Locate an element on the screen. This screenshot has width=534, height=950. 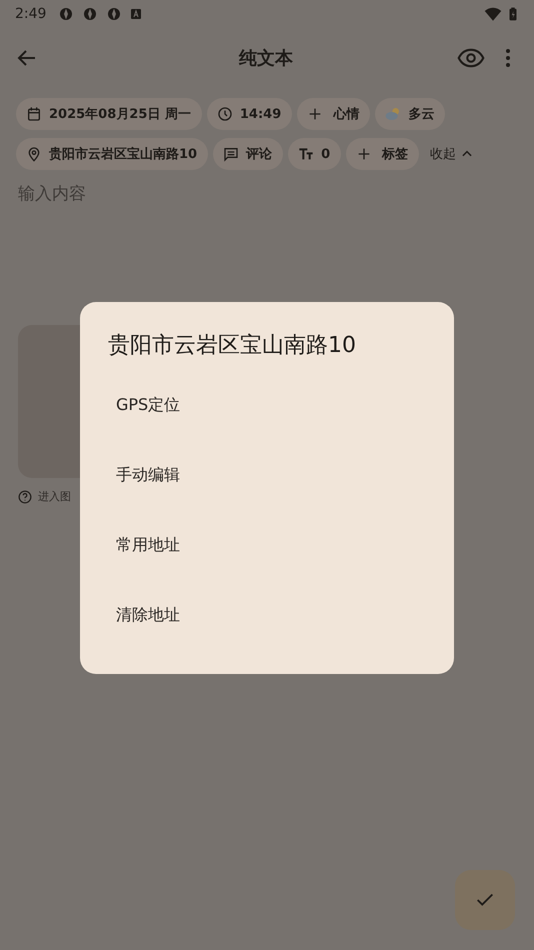
text-size-icon is located at coordinates (306, 154).